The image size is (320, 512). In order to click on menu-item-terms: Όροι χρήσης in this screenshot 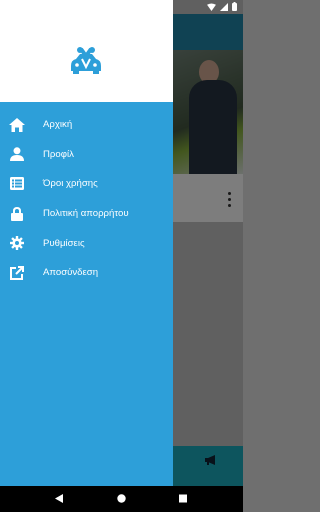, I will do `click(86, 184)`.